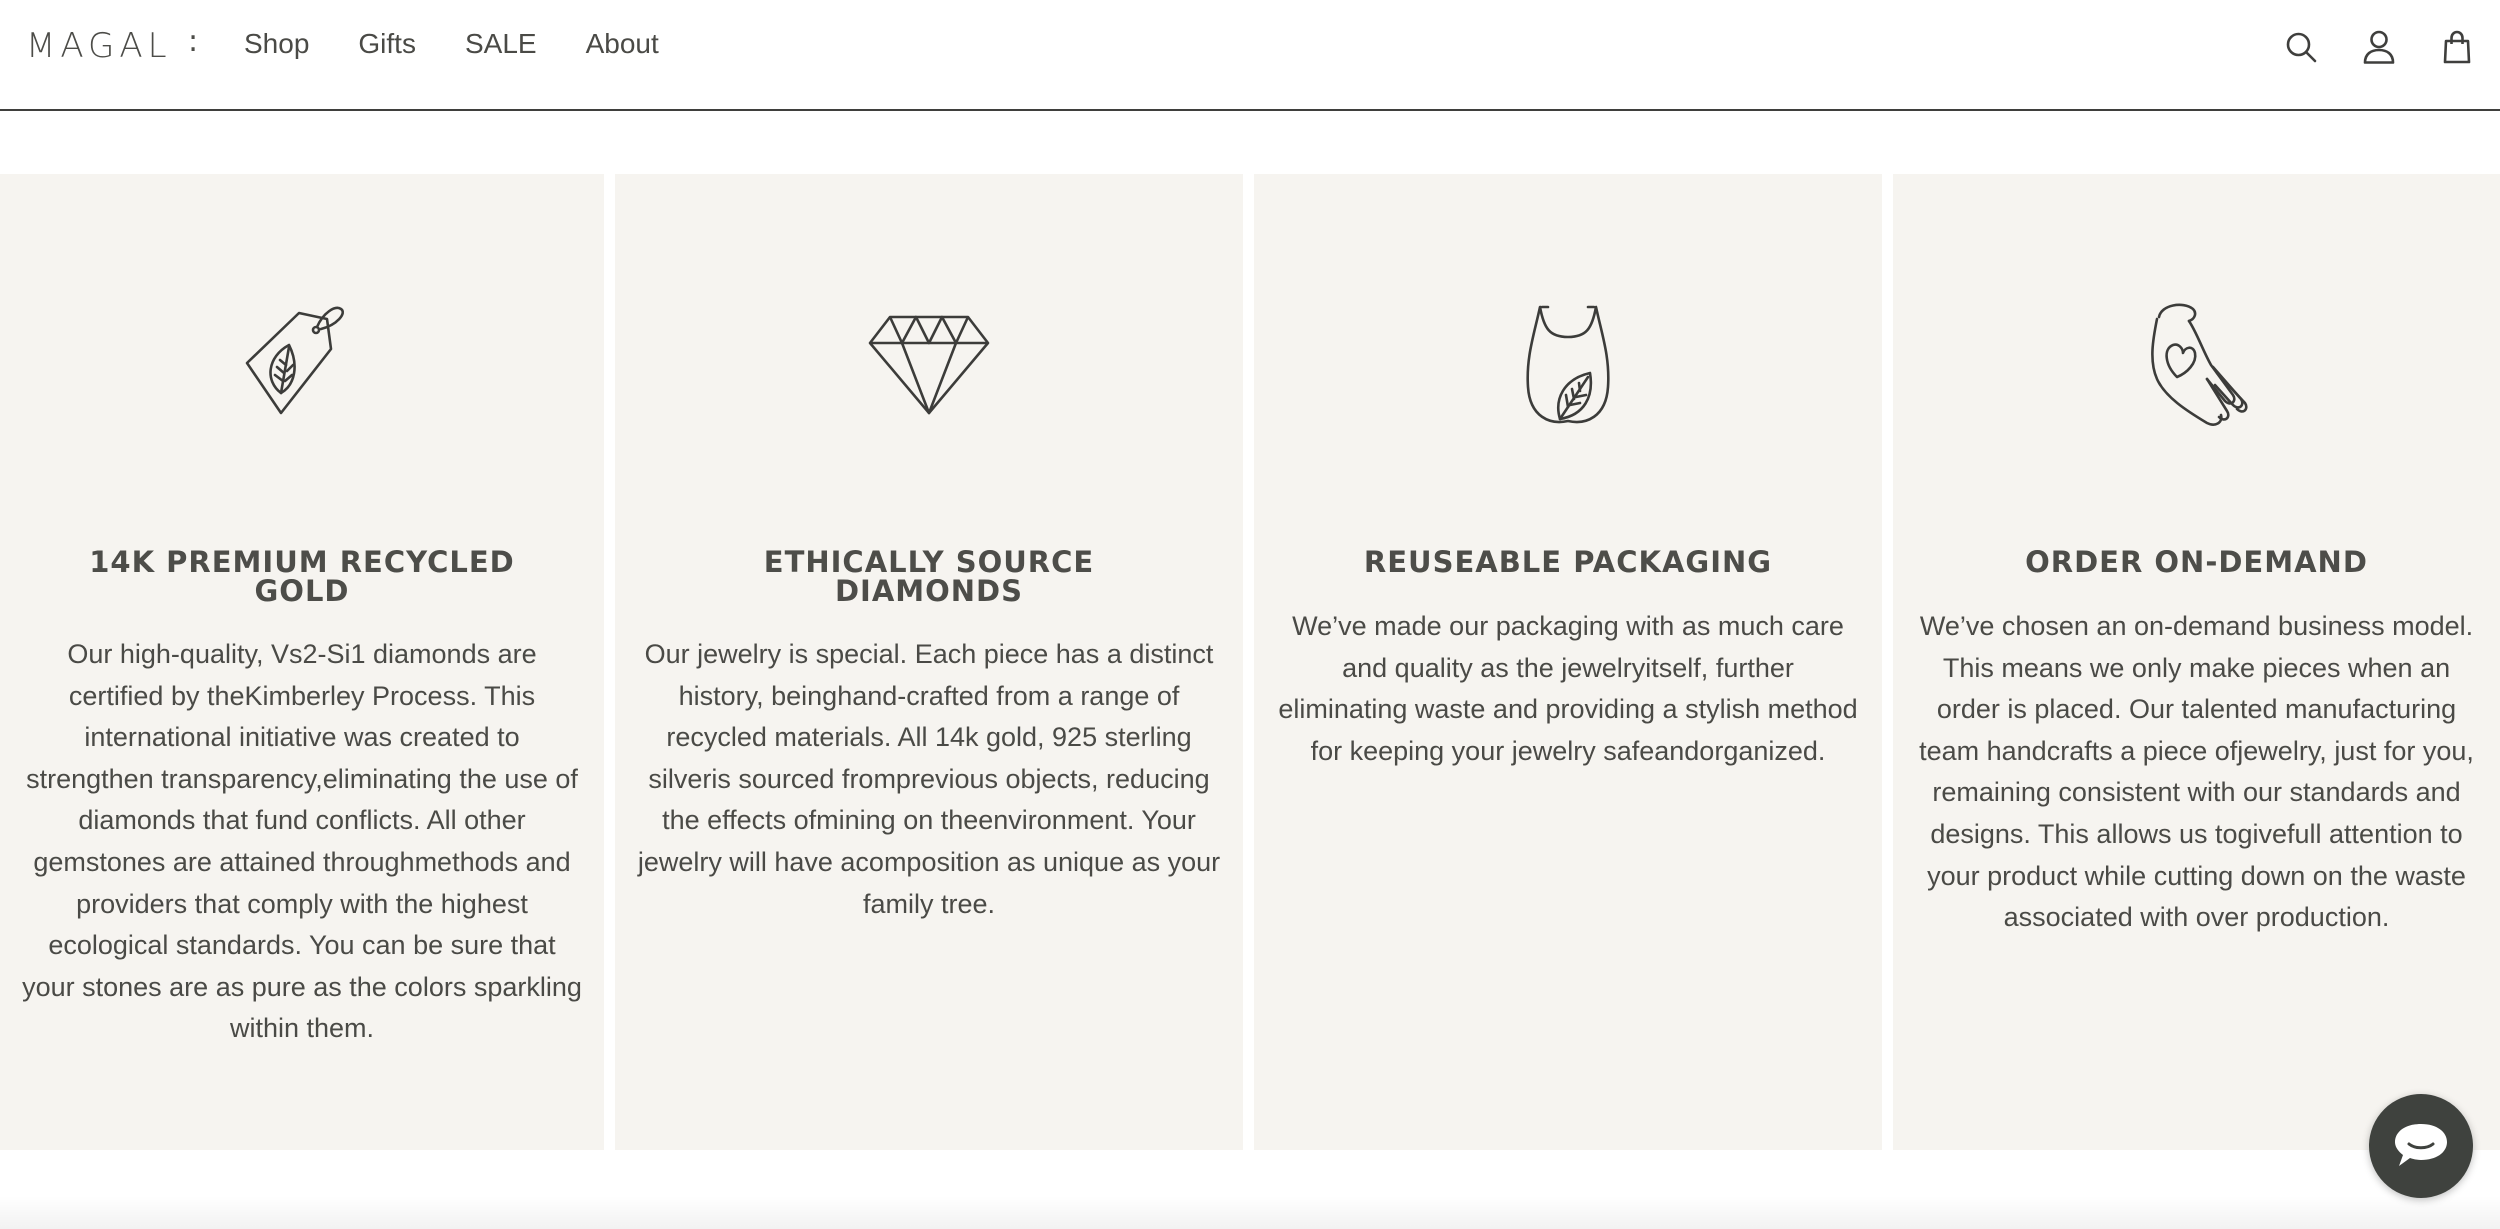 The width and height of the screenshot is (2500, 1229). Describe the element at coordinates (1250, 55) in the screenshot. I see `site-header: MAGAL : Shop Gifts SALE About` at that location.